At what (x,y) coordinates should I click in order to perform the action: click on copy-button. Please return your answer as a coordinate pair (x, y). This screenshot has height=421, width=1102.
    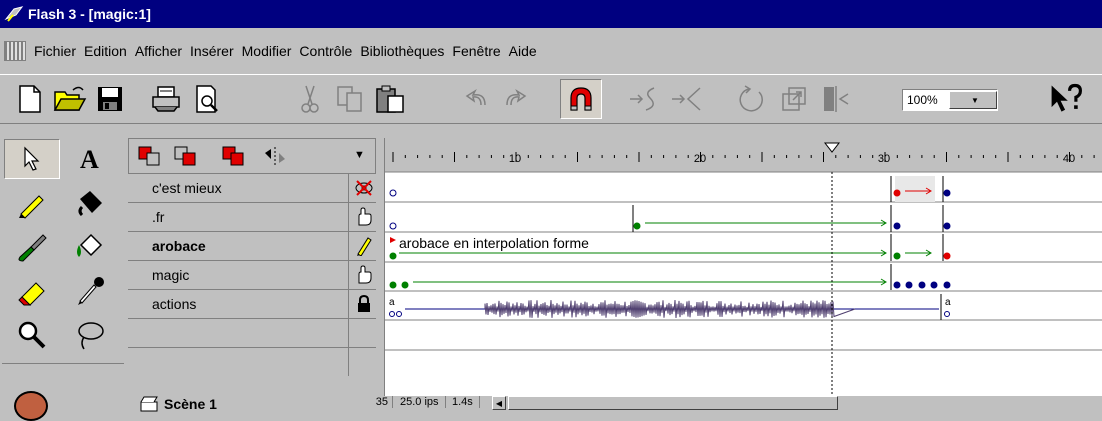
    Looking at the image, I should click on (350, 99).